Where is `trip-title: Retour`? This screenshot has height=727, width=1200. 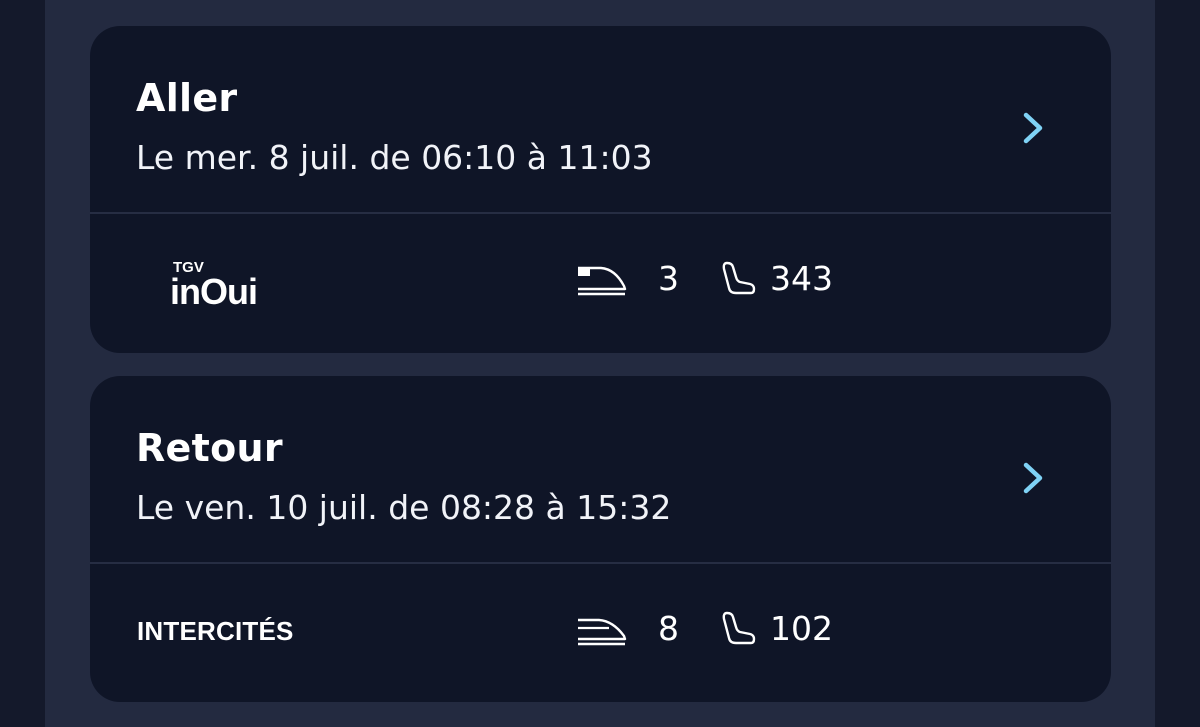 trip-title: Retour is located at coordinates (209, 448).